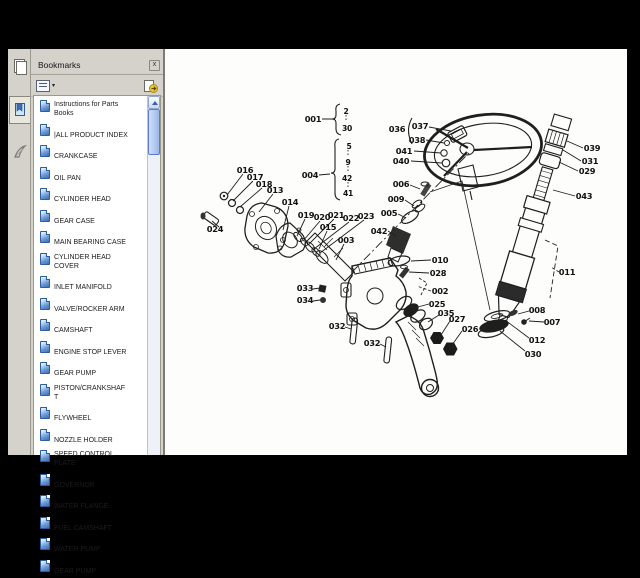 The width and height of the screenshot is (640, 578). I want to click on bookmark-item: OIL PAN, so click(93, 175).